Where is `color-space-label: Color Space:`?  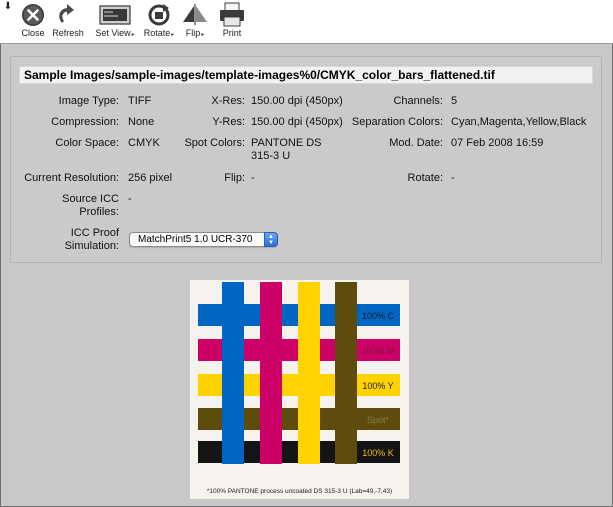
color-space-label: Color Space: is located at coordinates (87, 143).